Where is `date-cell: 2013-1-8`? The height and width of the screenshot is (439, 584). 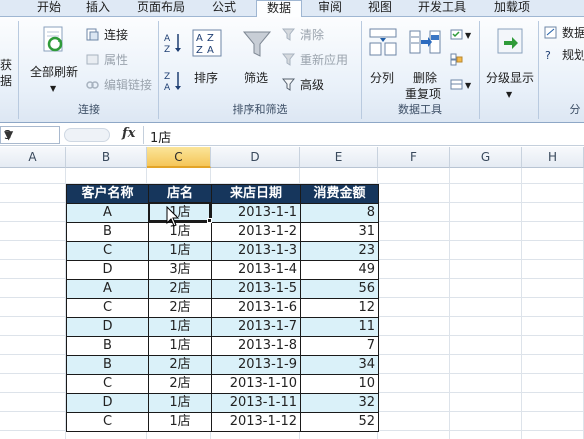 date-cell: 2013-1-8 is located at coordinates (256, 346).